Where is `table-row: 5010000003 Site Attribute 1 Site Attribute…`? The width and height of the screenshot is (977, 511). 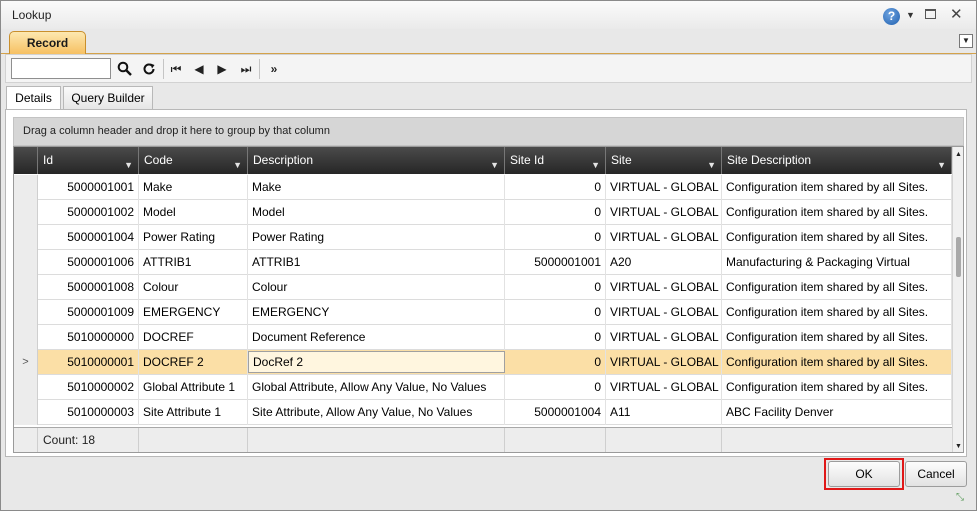 table-row: 5010000003 Site Attribute 1 Site Attribute… is located at coordinates (483, 412).